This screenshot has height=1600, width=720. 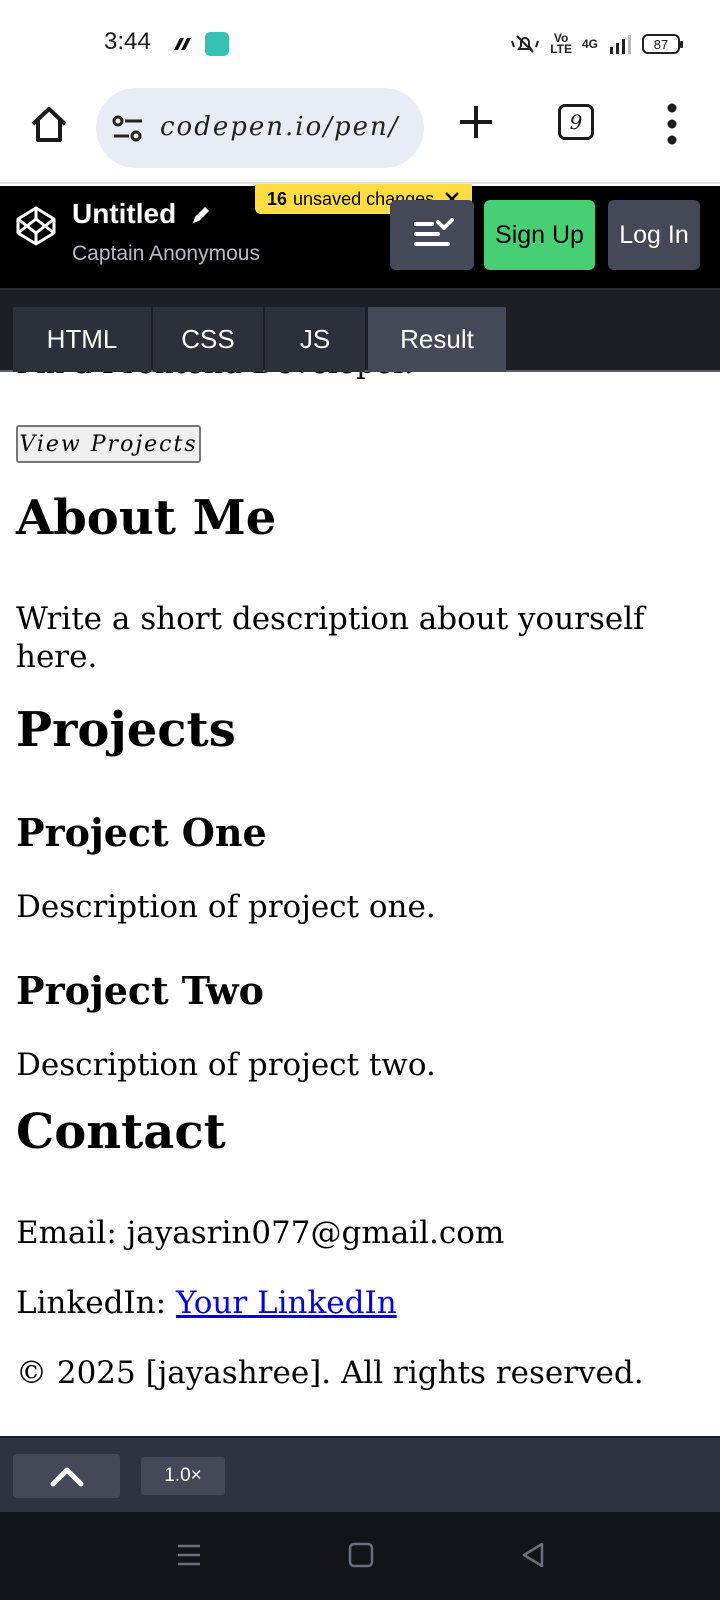 What do you see at coordinates (226, 1065) in the screenshot?
I see `project-two-desc: Description of project two.` at bounding box center [226, 1065].